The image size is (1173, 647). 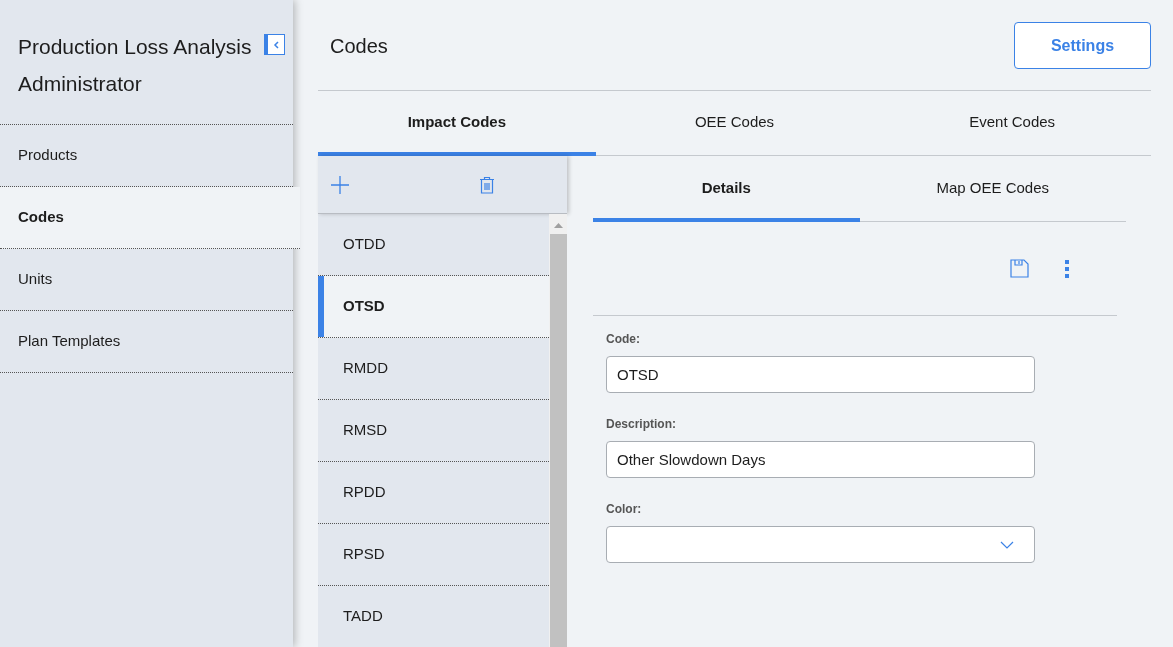 I want to click on kebab-menu-icon, so click(x=1067, y=268).